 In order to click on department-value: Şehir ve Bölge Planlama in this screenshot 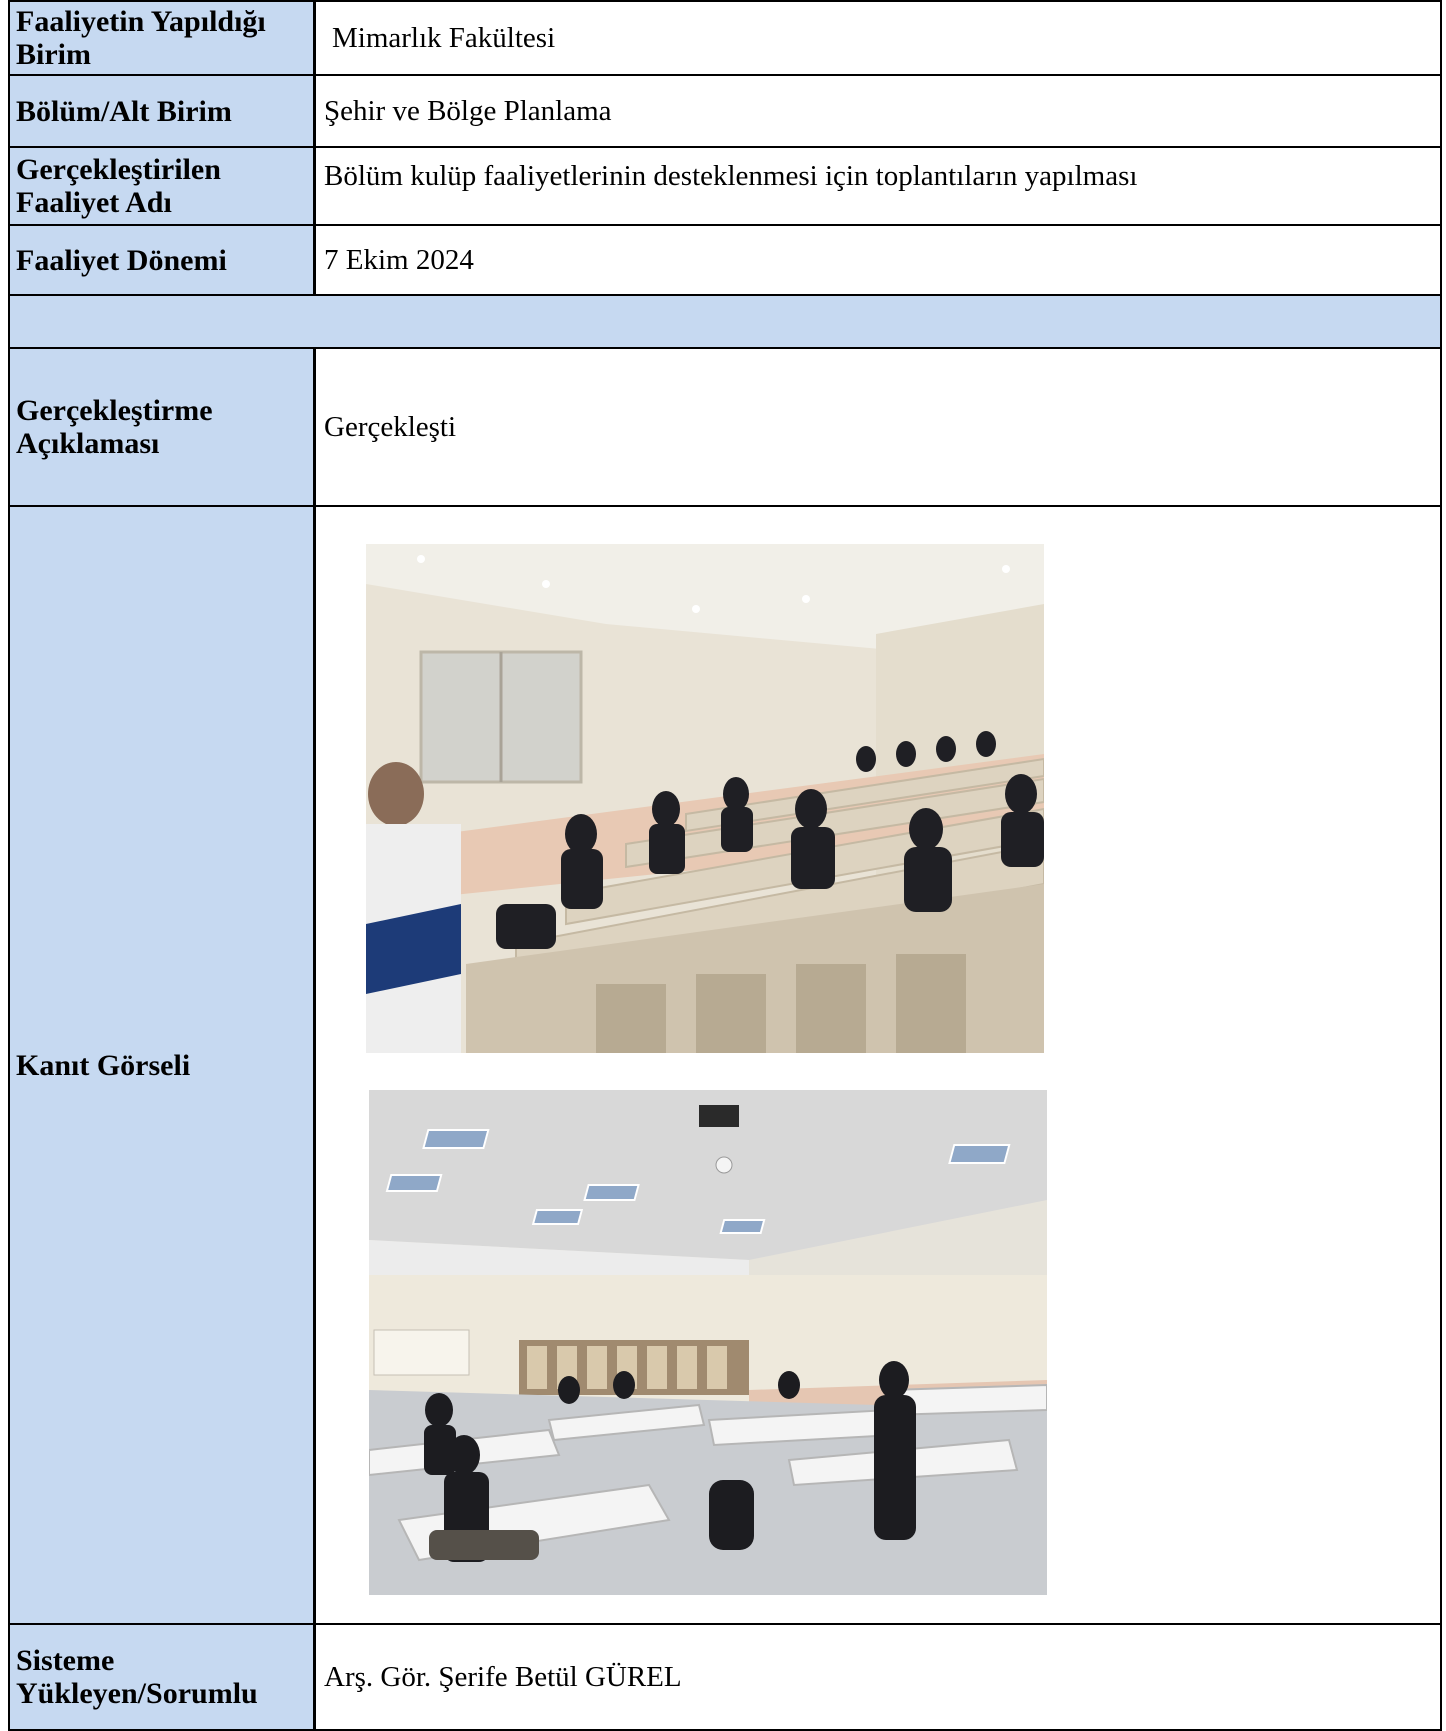, I will do `click(878, 111)`.